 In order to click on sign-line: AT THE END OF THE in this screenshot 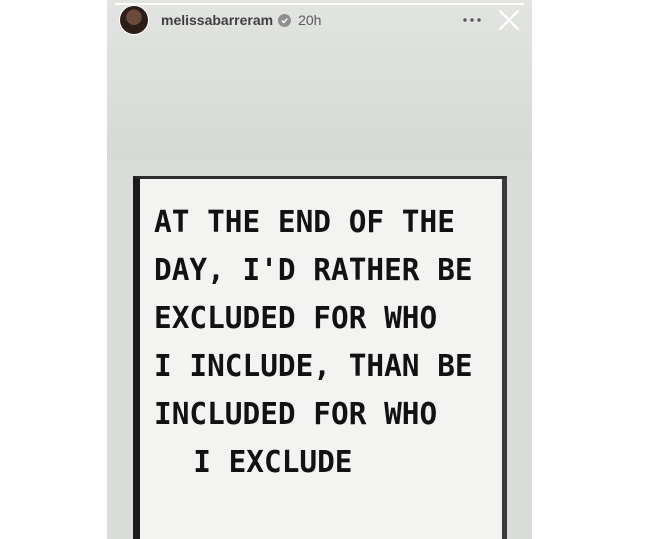, I will do `click(304, 222)`.